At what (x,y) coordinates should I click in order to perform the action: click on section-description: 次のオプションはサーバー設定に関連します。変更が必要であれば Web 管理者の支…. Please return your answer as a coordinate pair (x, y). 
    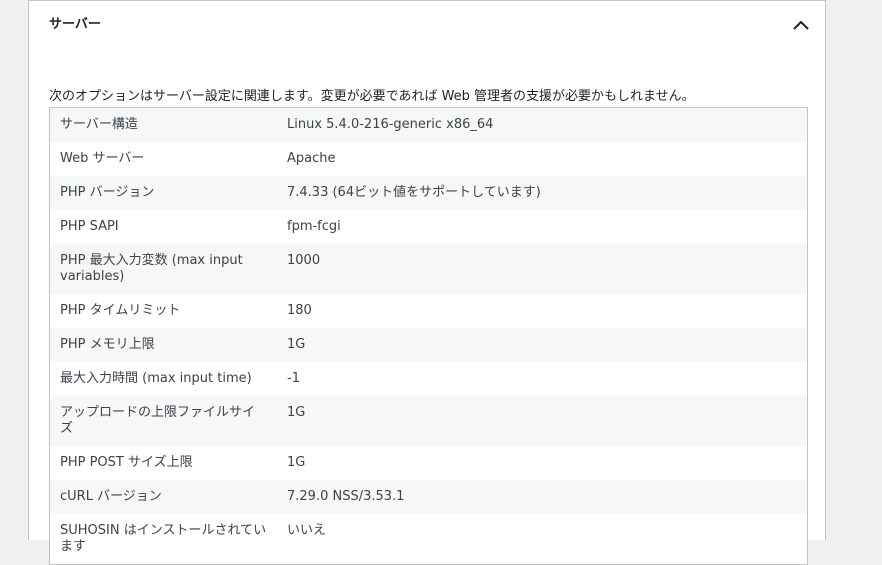
    Looking at the image, I should click on (372, 96).